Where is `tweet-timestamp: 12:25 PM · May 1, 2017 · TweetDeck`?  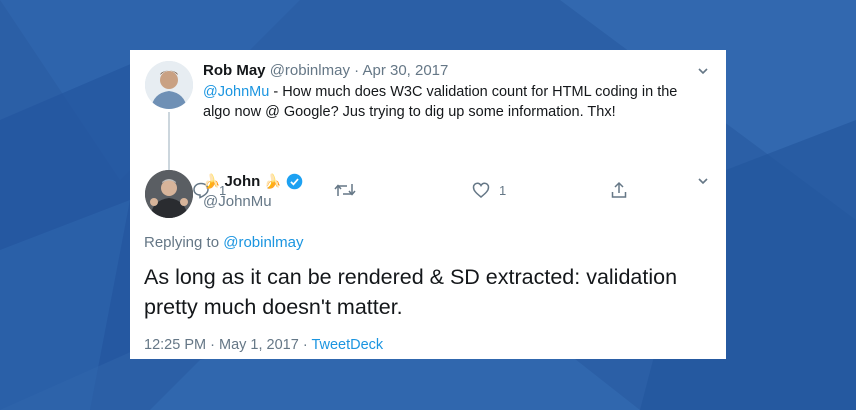 tweet-timestamp: 12:25 PM · May 1, 2017 · TweetDeck is located at coordinates (263, 345).